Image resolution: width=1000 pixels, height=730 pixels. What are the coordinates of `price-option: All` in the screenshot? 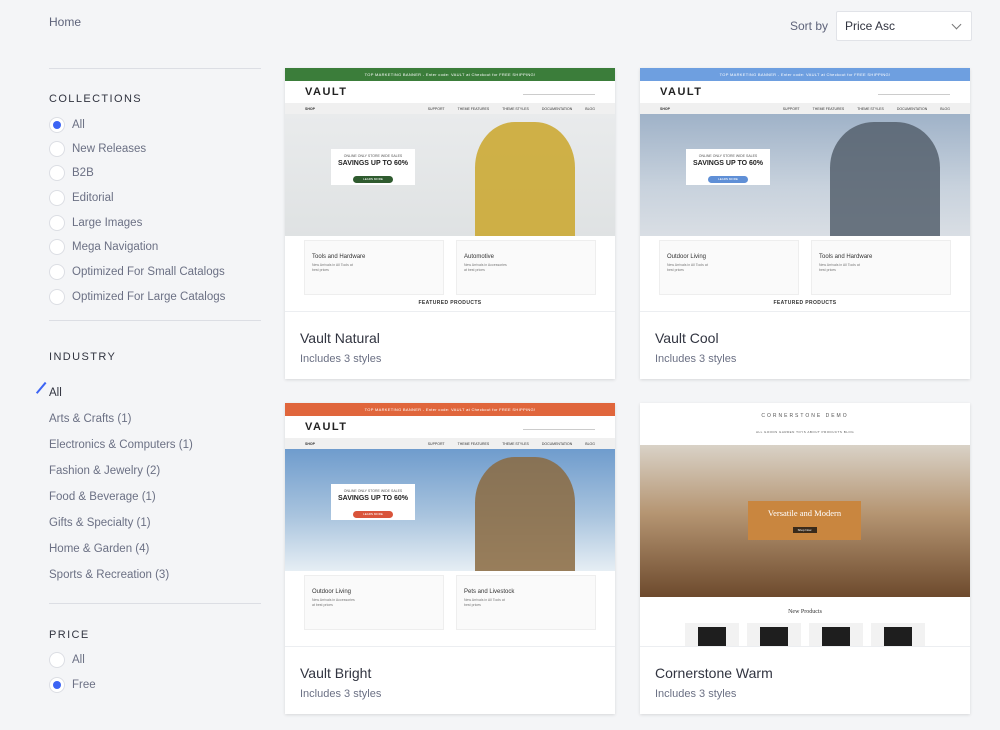 It's located at (67, 660).